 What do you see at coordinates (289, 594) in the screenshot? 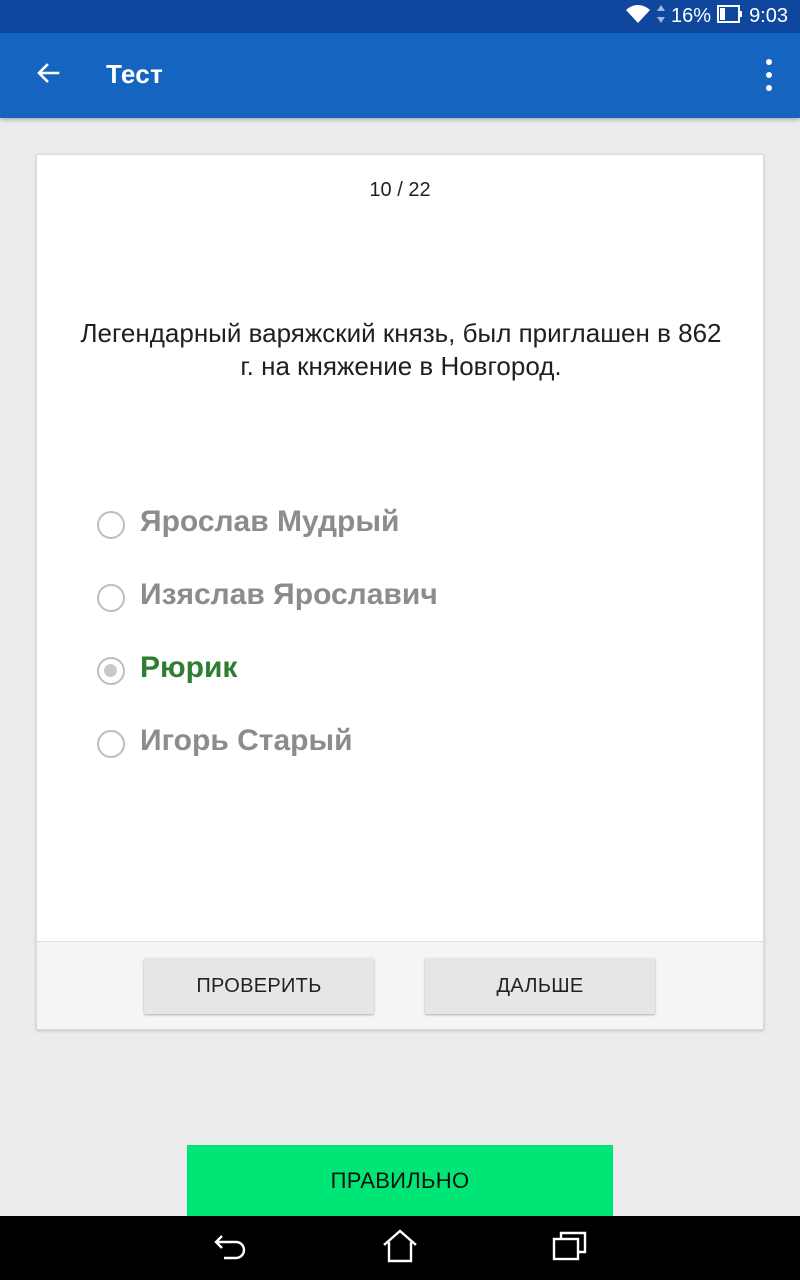
I see `answer-label: Изяслав Ярославич` at bounding box center [289, 594].